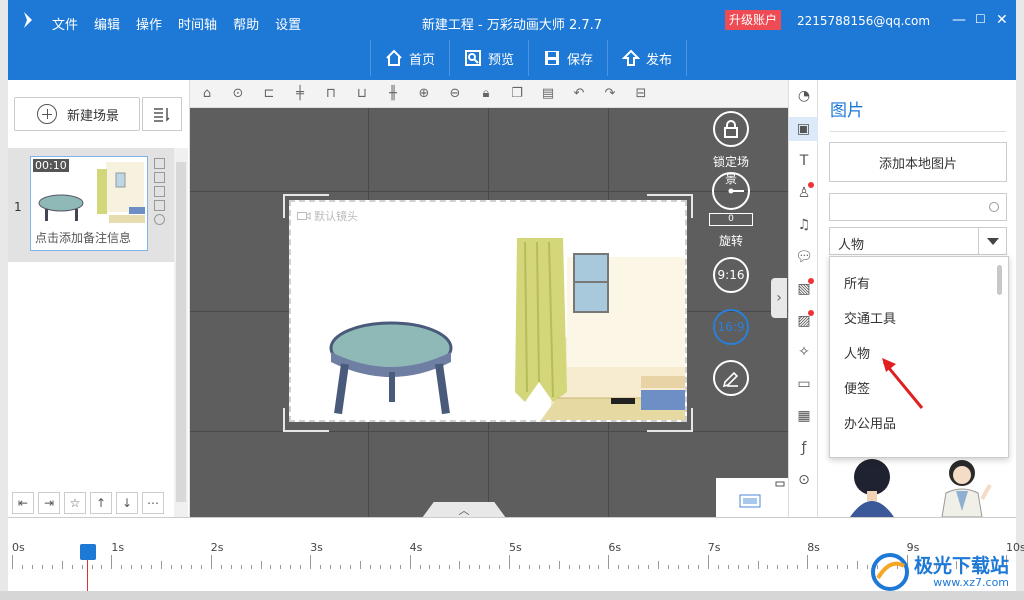 The height and width of the screenshot is (600, 1024). I want to click on collapse-panel-arrow-icon: ›, so click(779, 298).